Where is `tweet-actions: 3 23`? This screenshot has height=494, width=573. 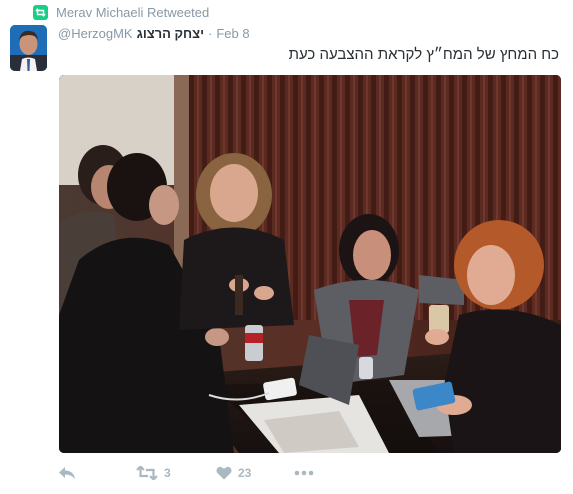 tweet-actions: 3 23 is located at coordinates (191, 473).